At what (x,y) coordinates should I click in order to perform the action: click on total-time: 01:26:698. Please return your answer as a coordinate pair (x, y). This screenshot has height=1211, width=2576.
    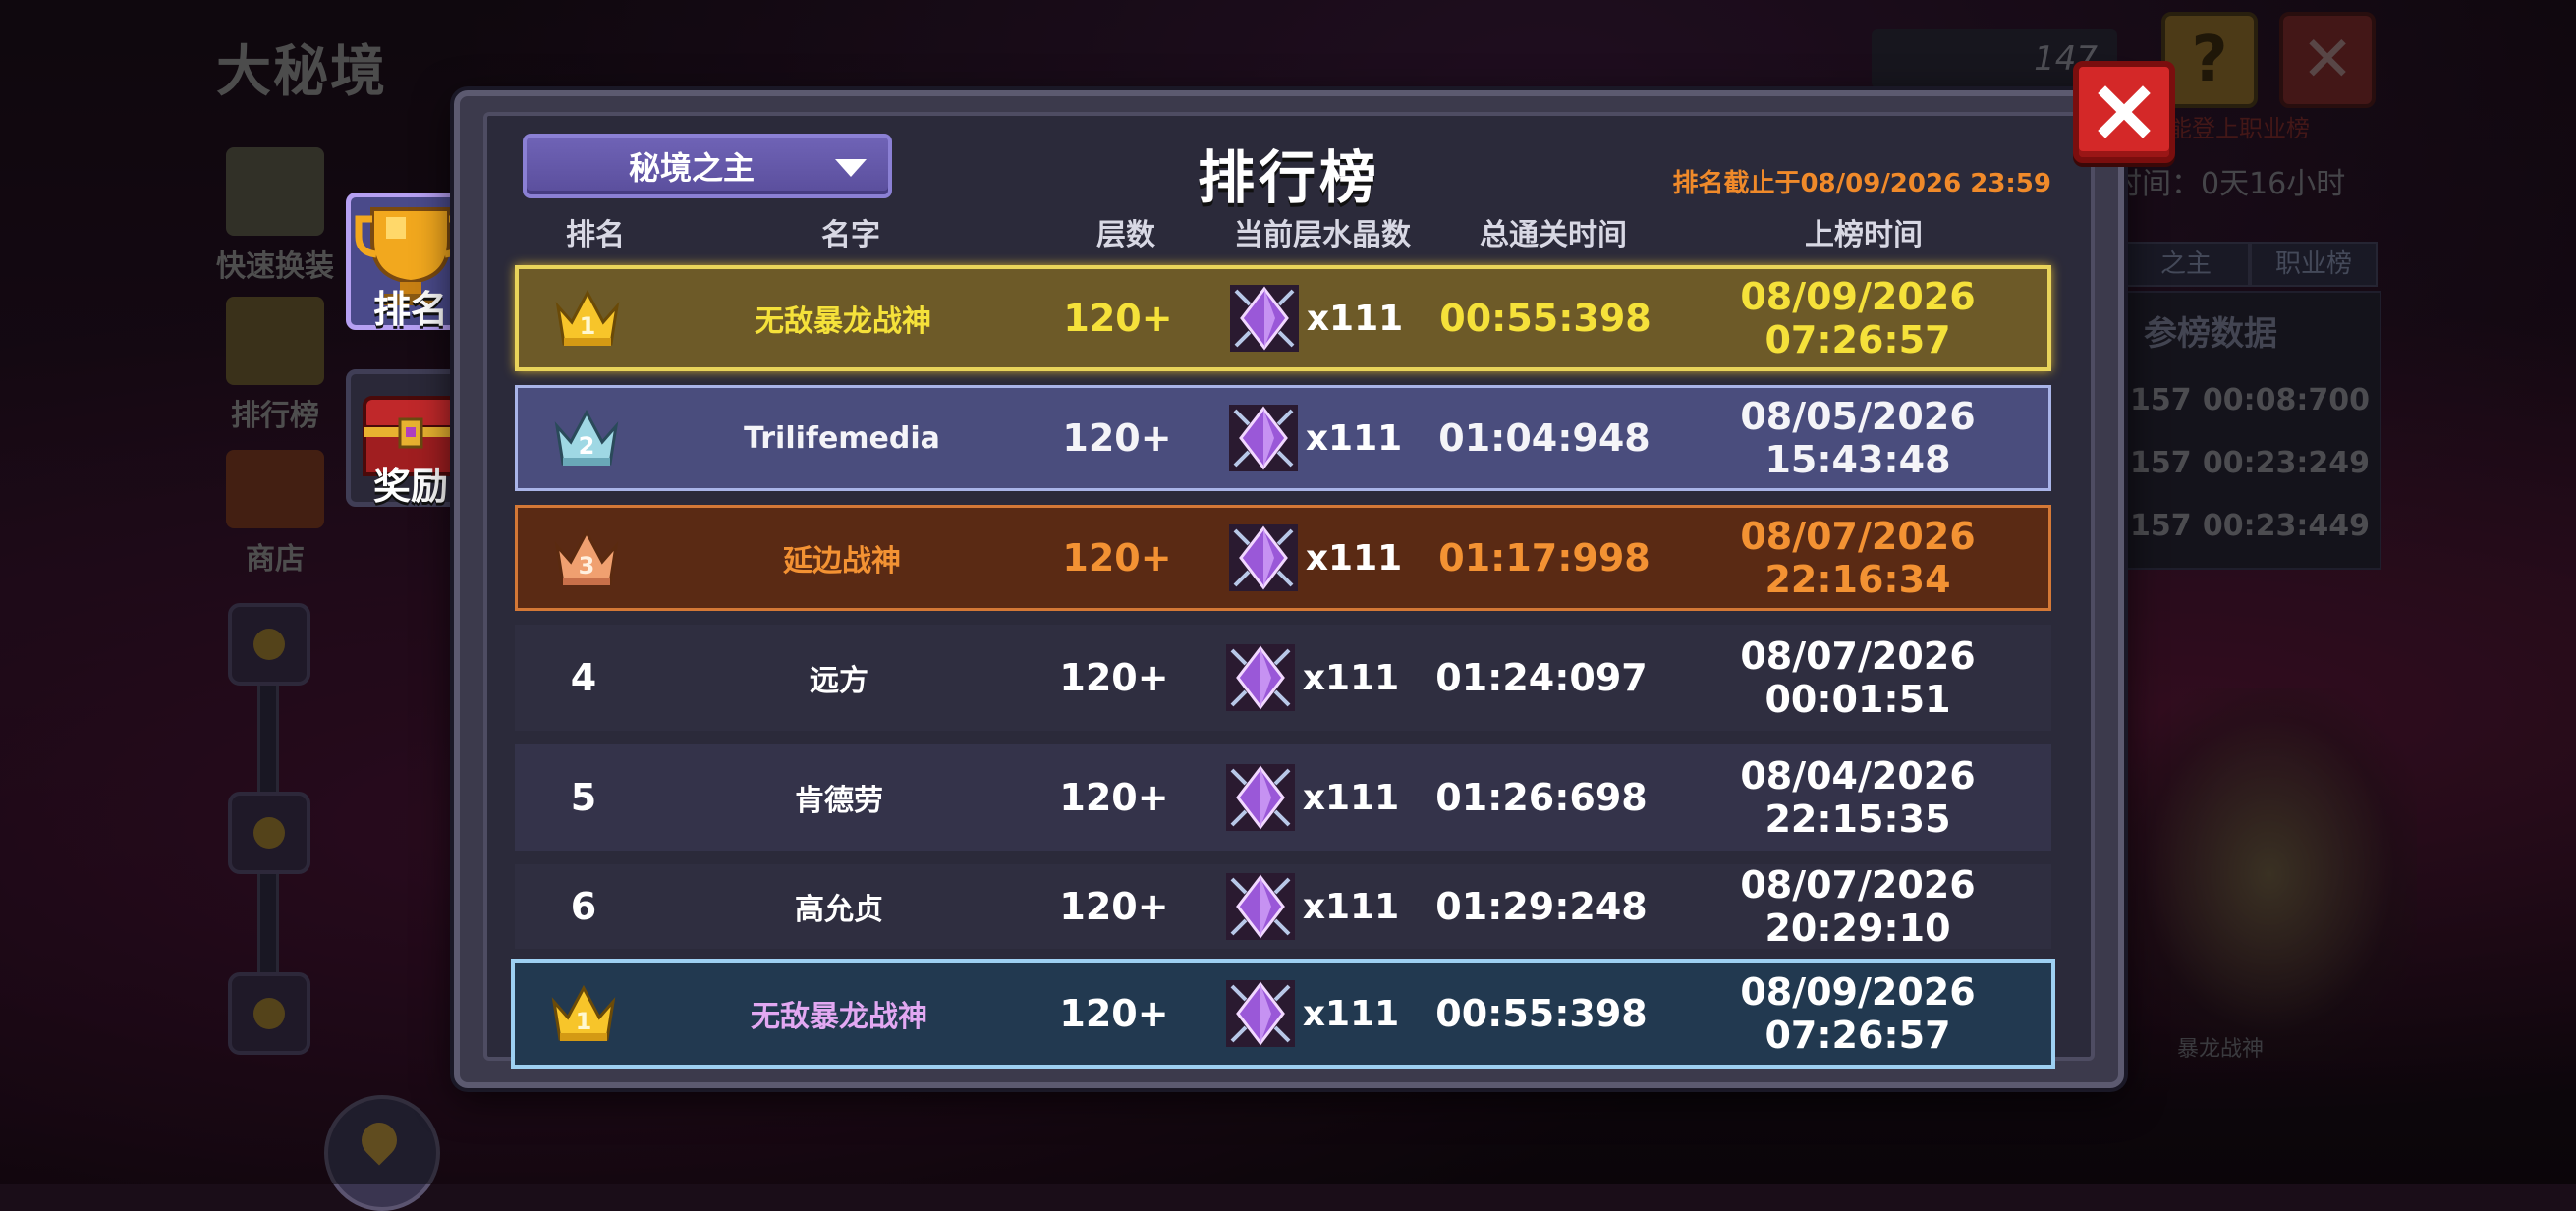
    Looking at the image, I should click on (1541, 797).